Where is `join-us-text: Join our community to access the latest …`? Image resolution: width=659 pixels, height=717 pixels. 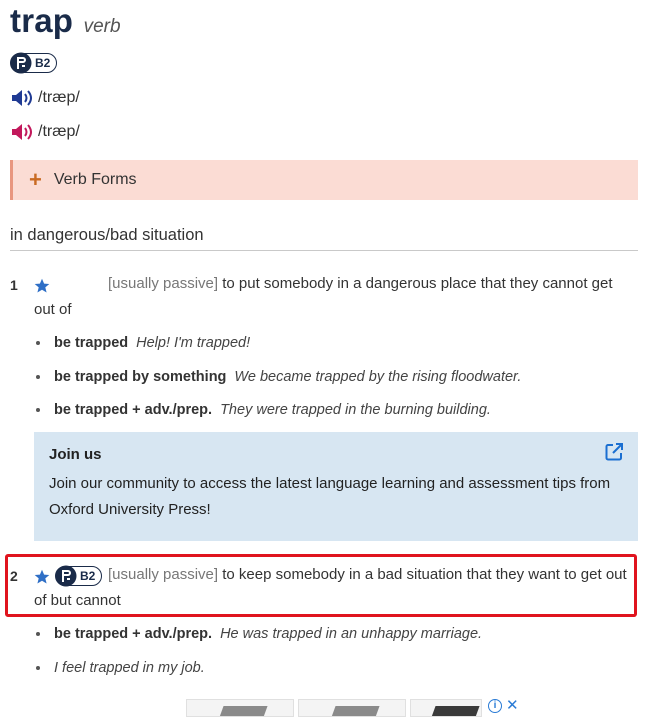
join-us-text: Join our community to access the latest … is located at coordinates (330, 496).